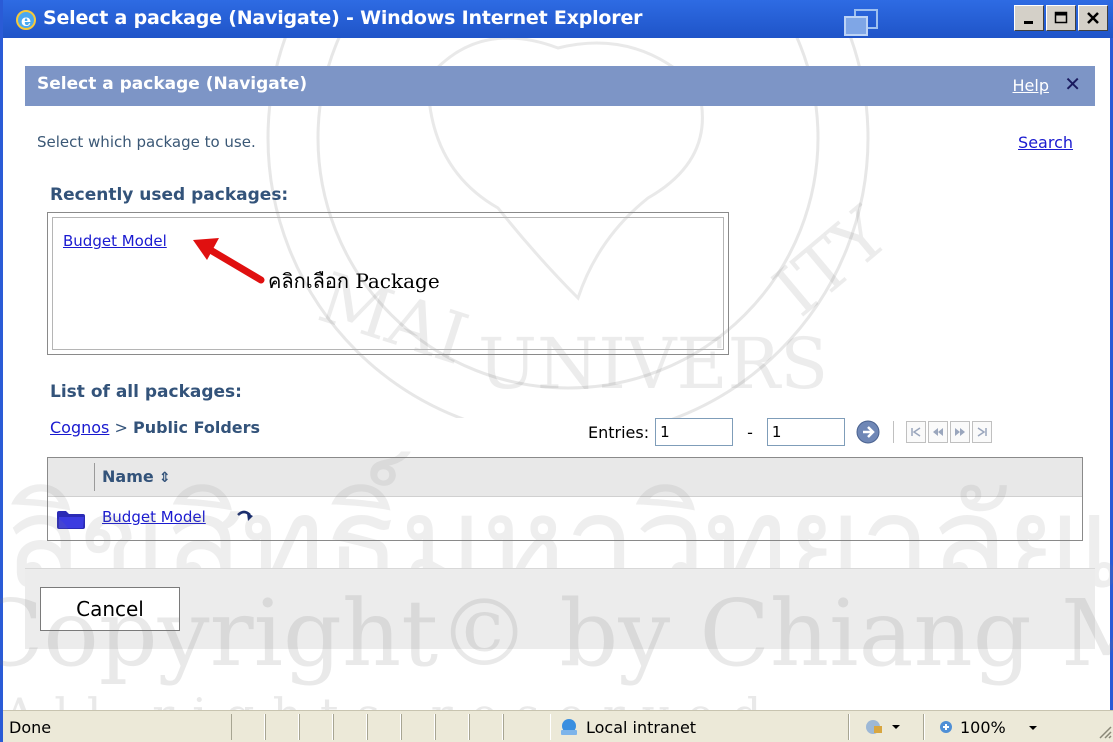  I want to click on window-duplicate-icon, so click(861, 22).